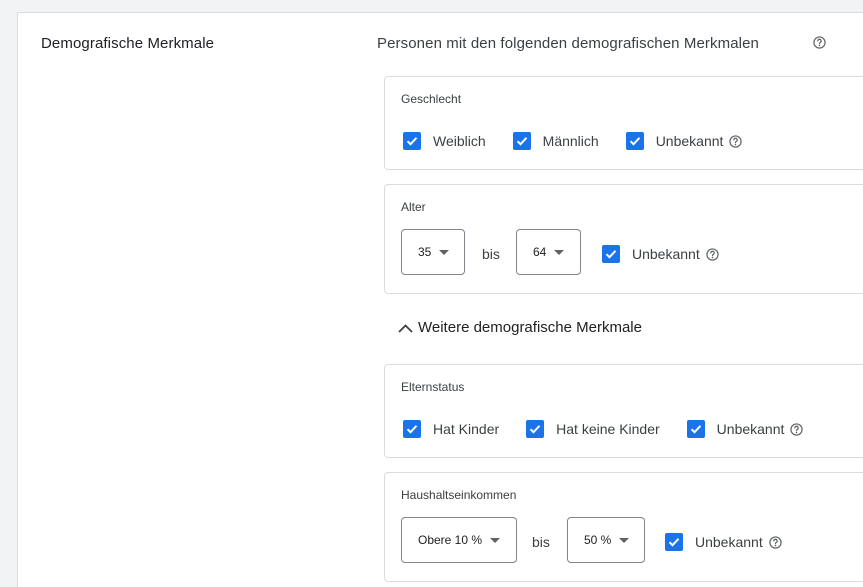 This screenshot has width=863, height=587. I want to click on checkbox-age-unbekannt: Unbekannt, so click(660, 254).